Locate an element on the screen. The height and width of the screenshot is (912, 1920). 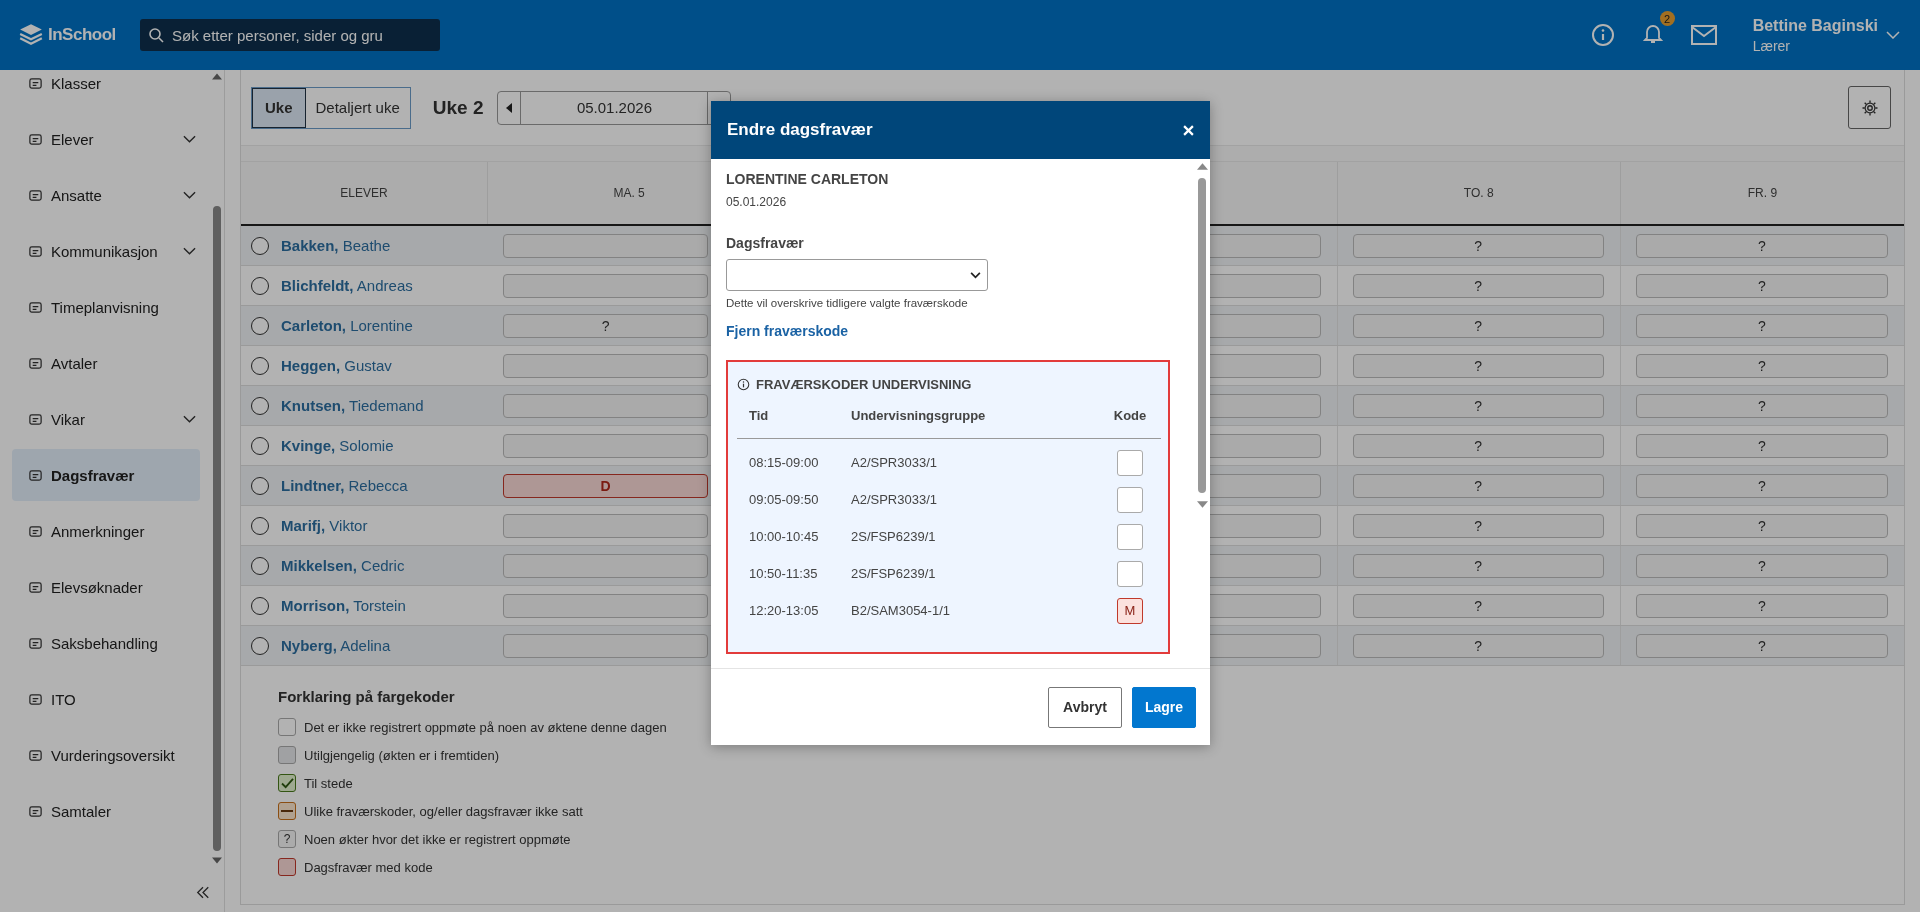
student-name-link: Lindtner, Rebecca is located at coordinates (344, 485).